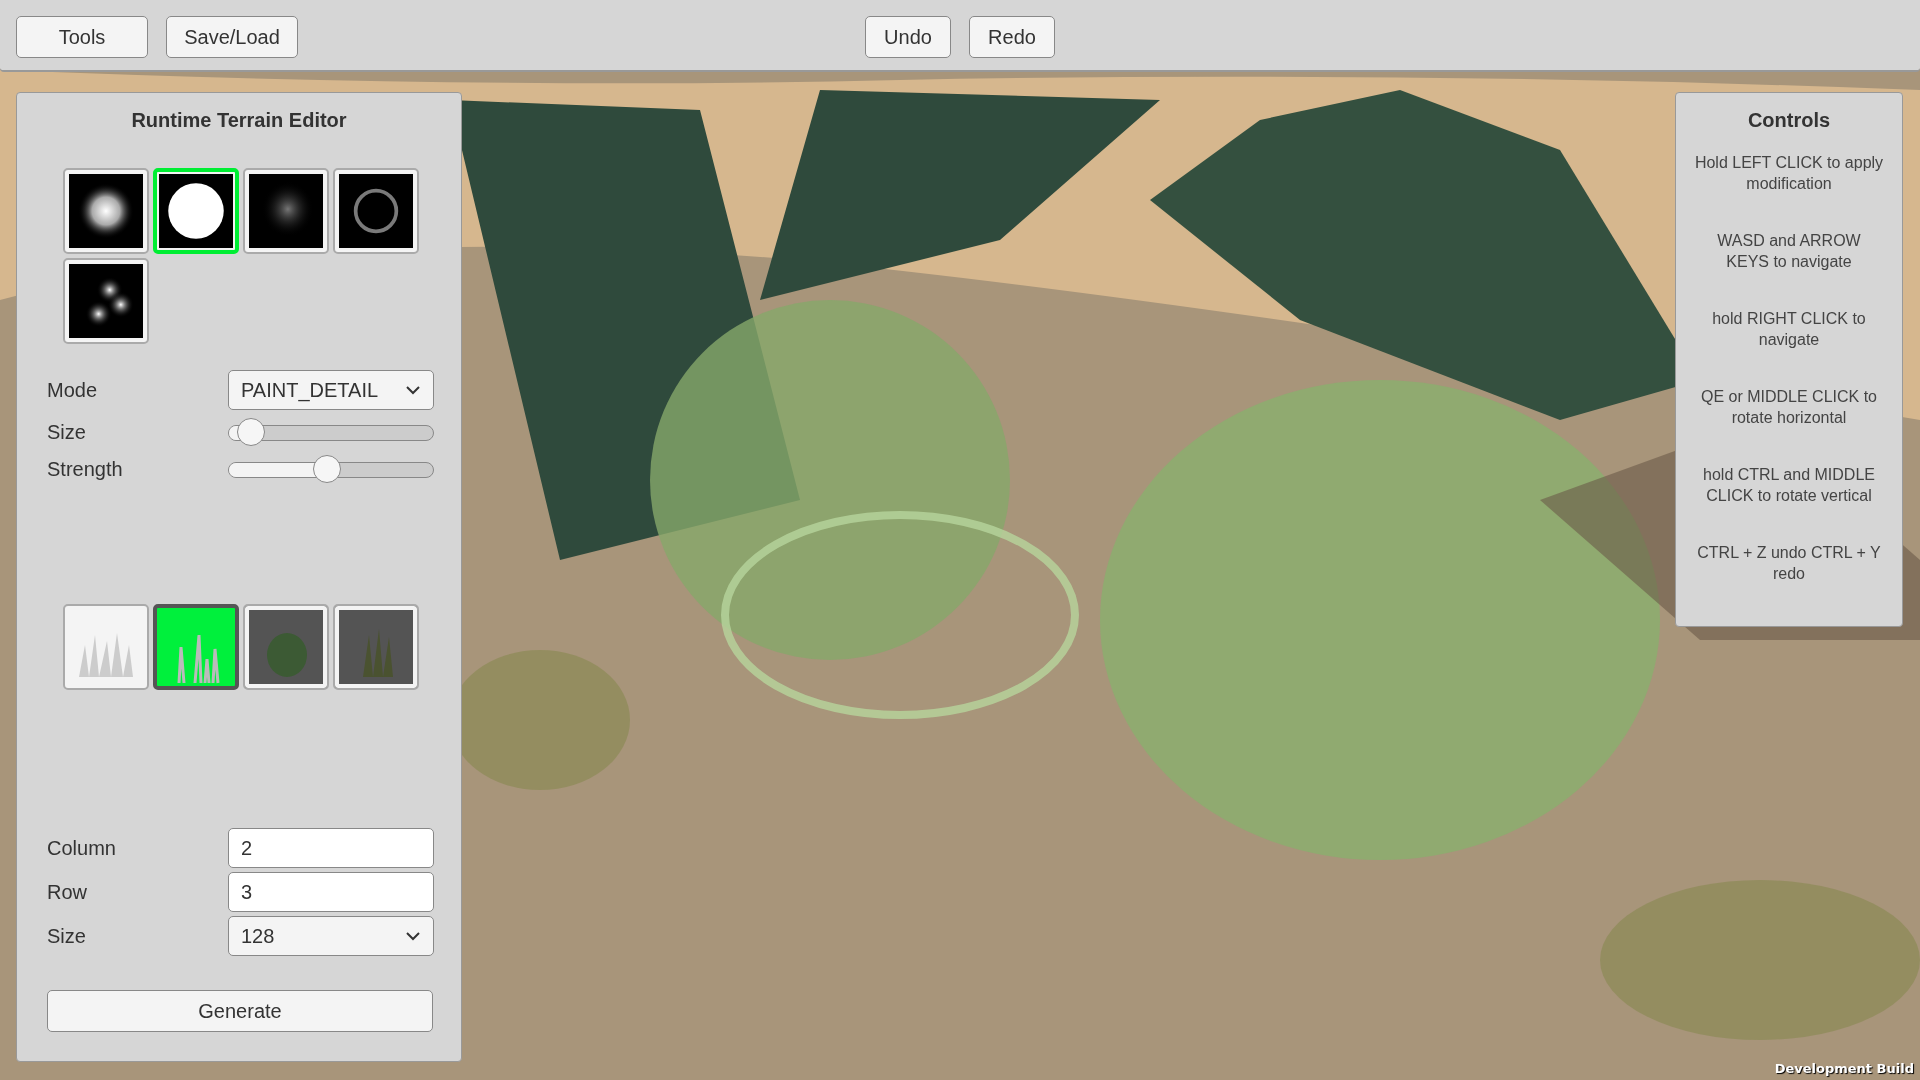 The width and height of the screenshot is (1920, 1080). Describe the element at coordinates (73, 390) in the screenshot. I see `field-label: Mode` at that location.